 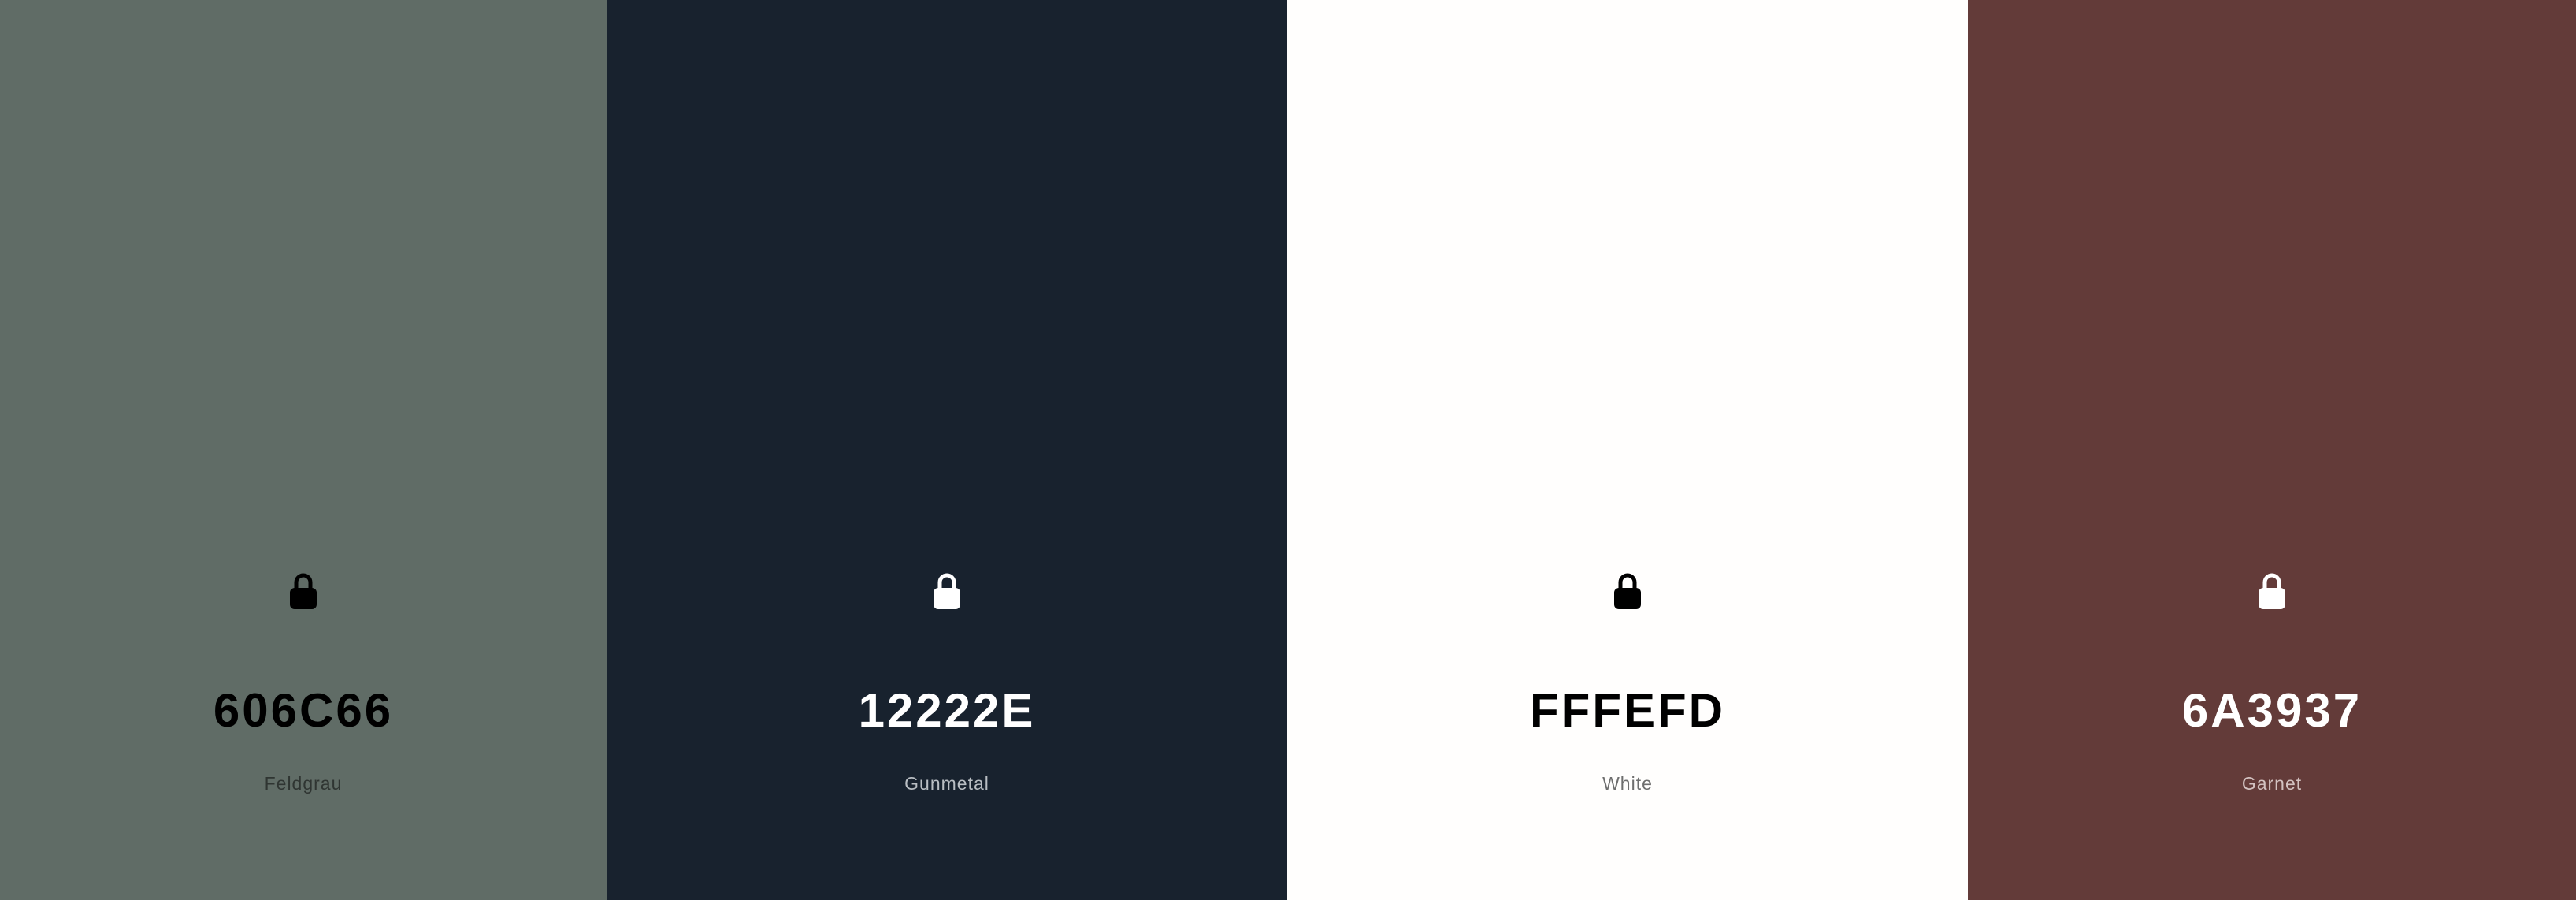 What do you see at coordinates (1627, 710) in the screenshot?
I see `hex-code: FFFEFD` at bounding box center [1627, 710].